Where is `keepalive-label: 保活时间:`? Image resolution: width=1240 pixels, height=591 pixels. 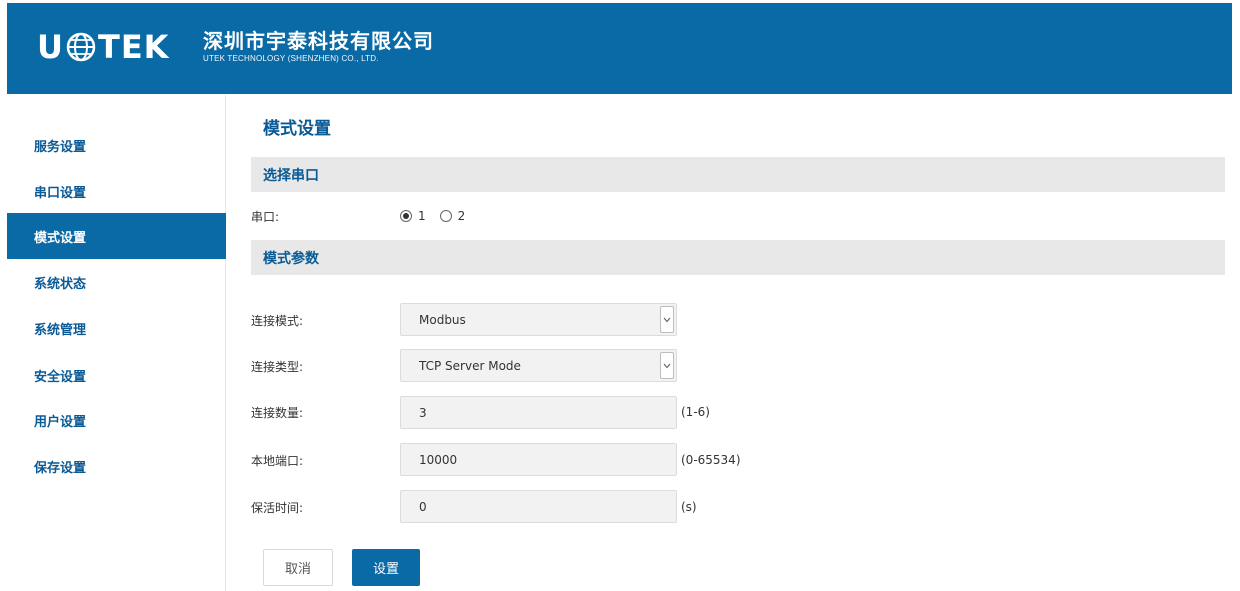
keepalive-label: 保活时间: is located at coordinates (277, 507).